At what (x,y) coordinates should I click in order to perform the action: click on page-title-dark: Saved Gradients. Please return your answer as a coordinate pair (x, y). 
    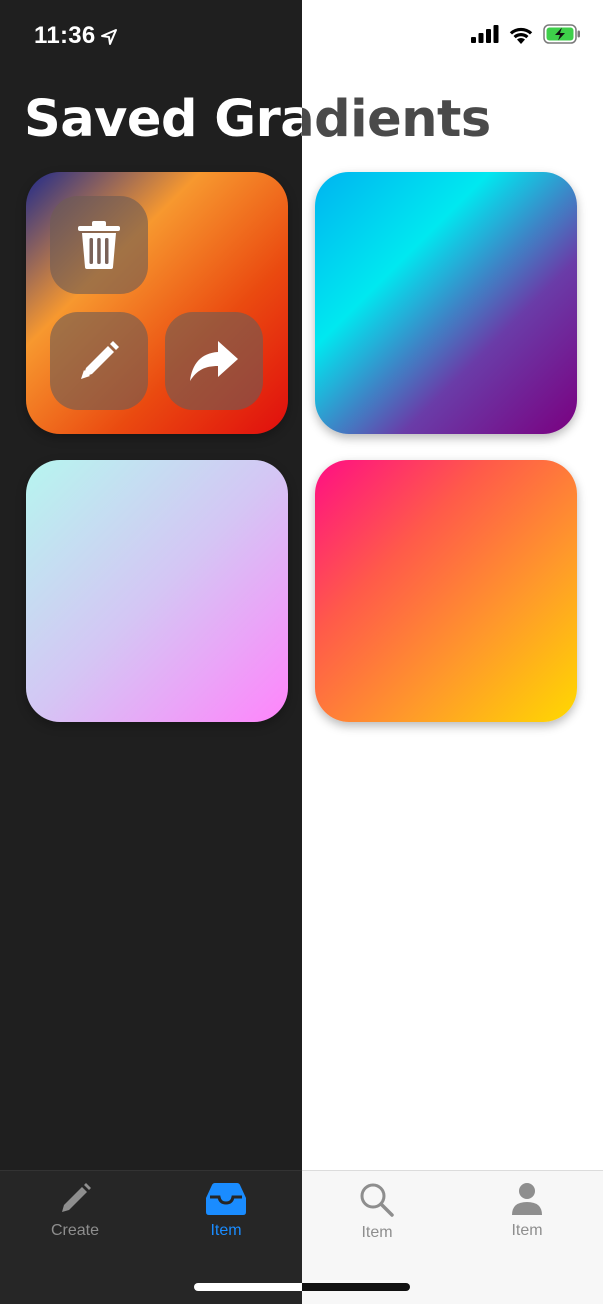
    Looking at the image, I should click on (452, 120).